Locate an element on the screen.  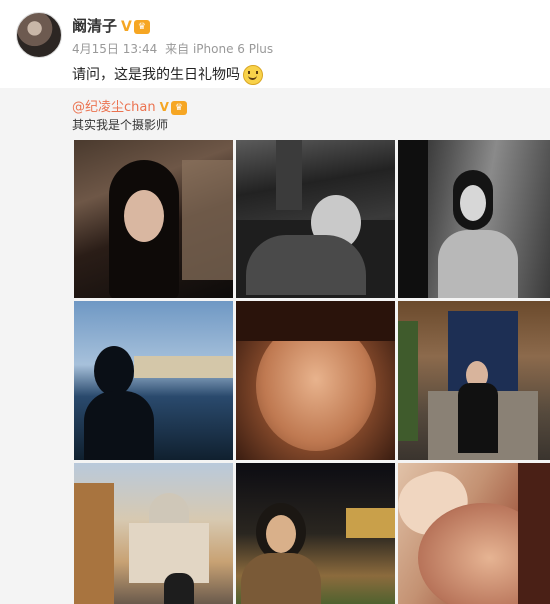
repost-author-name: @纪凌尘chan is located at coordinates (114, 107).